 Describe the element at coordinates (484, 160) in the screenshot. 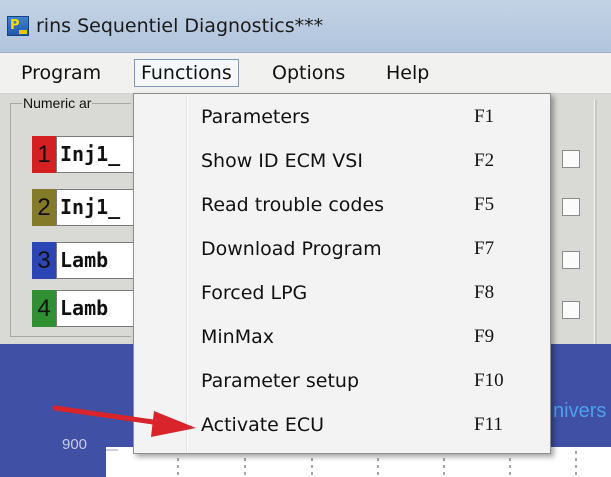

I see `menu-item-shortcut: F2` at that location.